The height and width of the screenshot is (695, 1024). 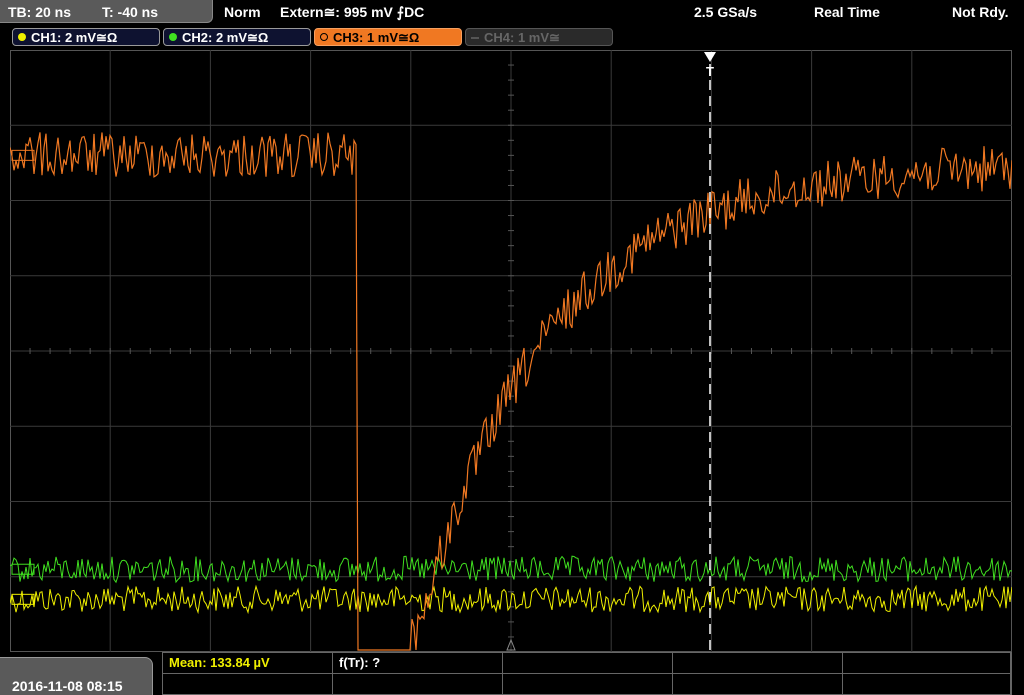 What do you see at coordinates (225, 37) in the screenshot?
I see `channel-label: CH2: 2 mV≅Ω` at bounding box center [225, 37].